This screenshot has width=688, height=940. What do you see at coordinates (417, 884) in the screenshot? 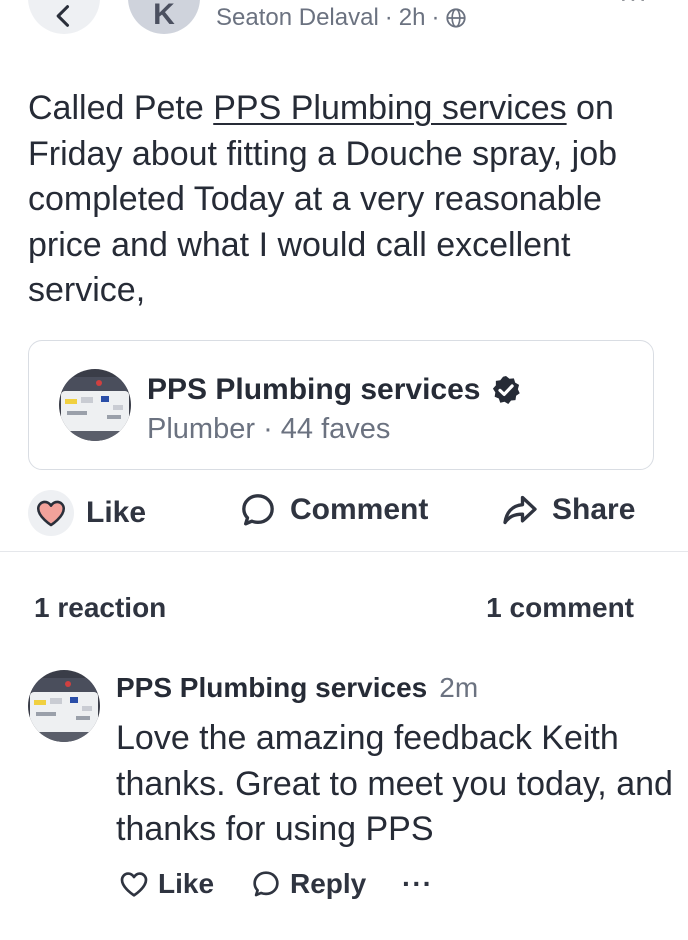
I see `comment-more-button: ···` at bounding box center [417, 884].